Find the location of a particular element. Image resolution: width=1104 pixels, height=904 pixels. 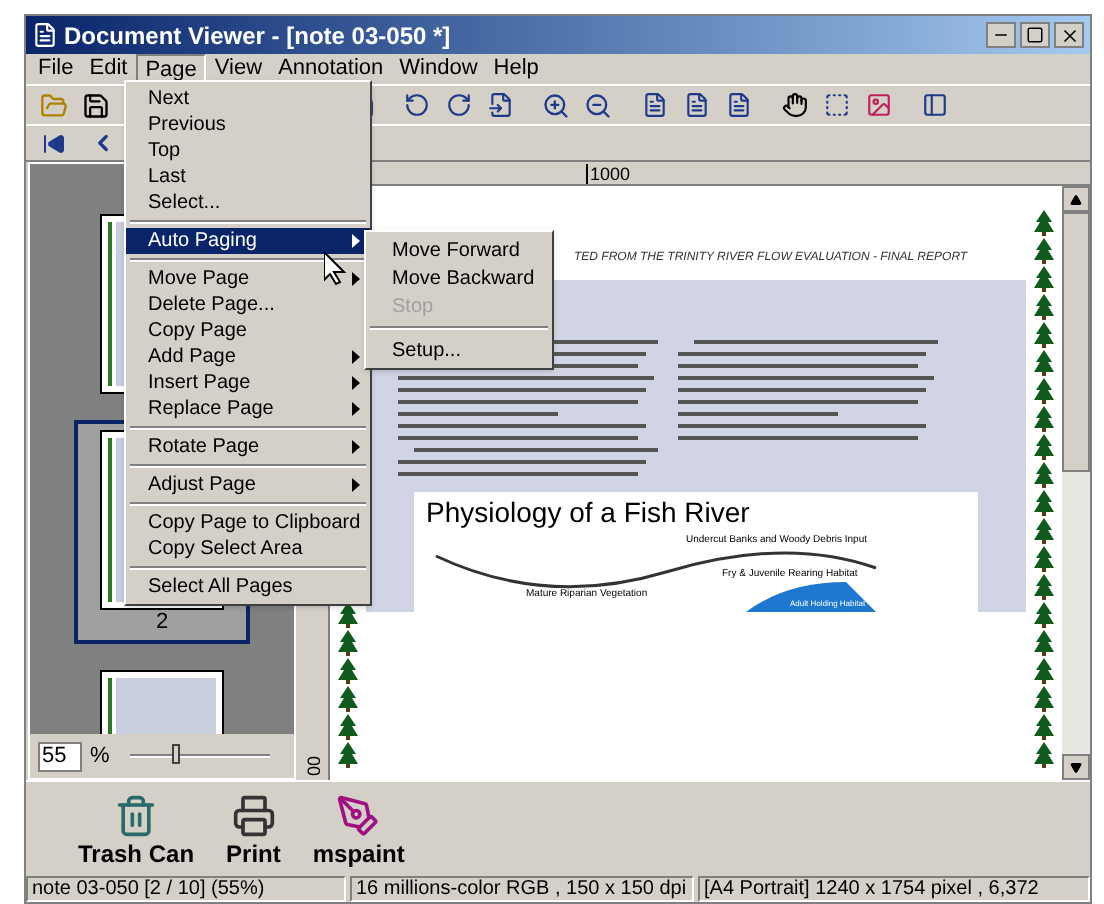

figure-title: Physiology of a Fish River is located at coordinates (589, 512).